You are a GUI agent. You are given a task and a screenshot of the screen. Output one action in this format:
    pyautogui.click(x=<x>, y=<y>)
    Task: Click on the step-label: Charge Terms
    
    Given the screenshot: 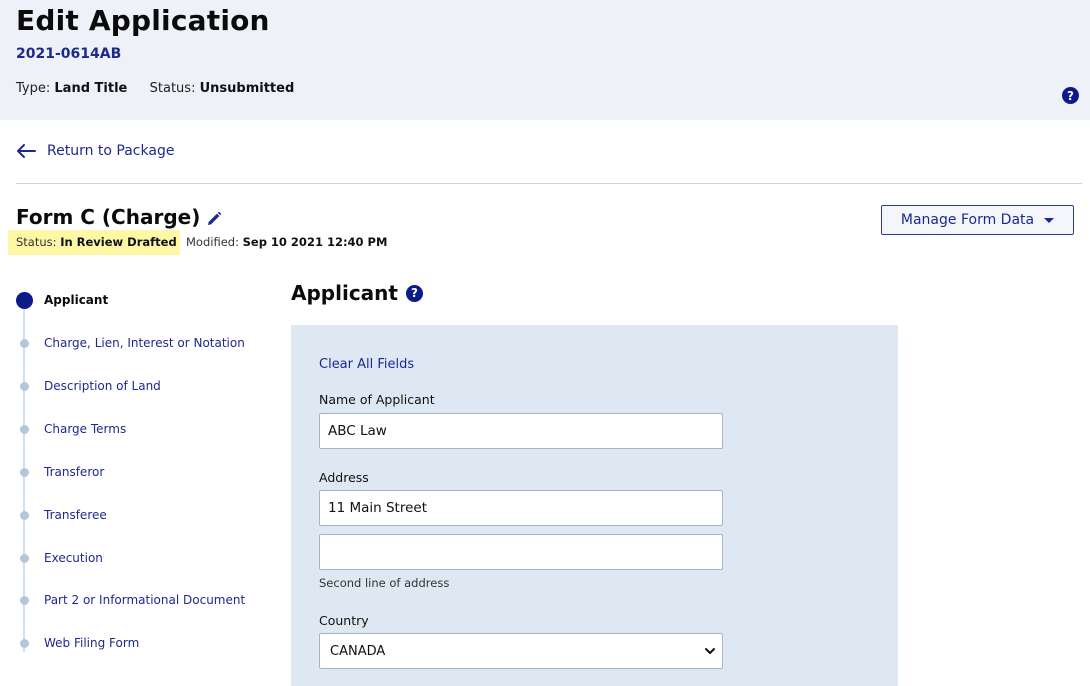 What is the action you would take?
    pyautogui.click(x=85, y=429)
    